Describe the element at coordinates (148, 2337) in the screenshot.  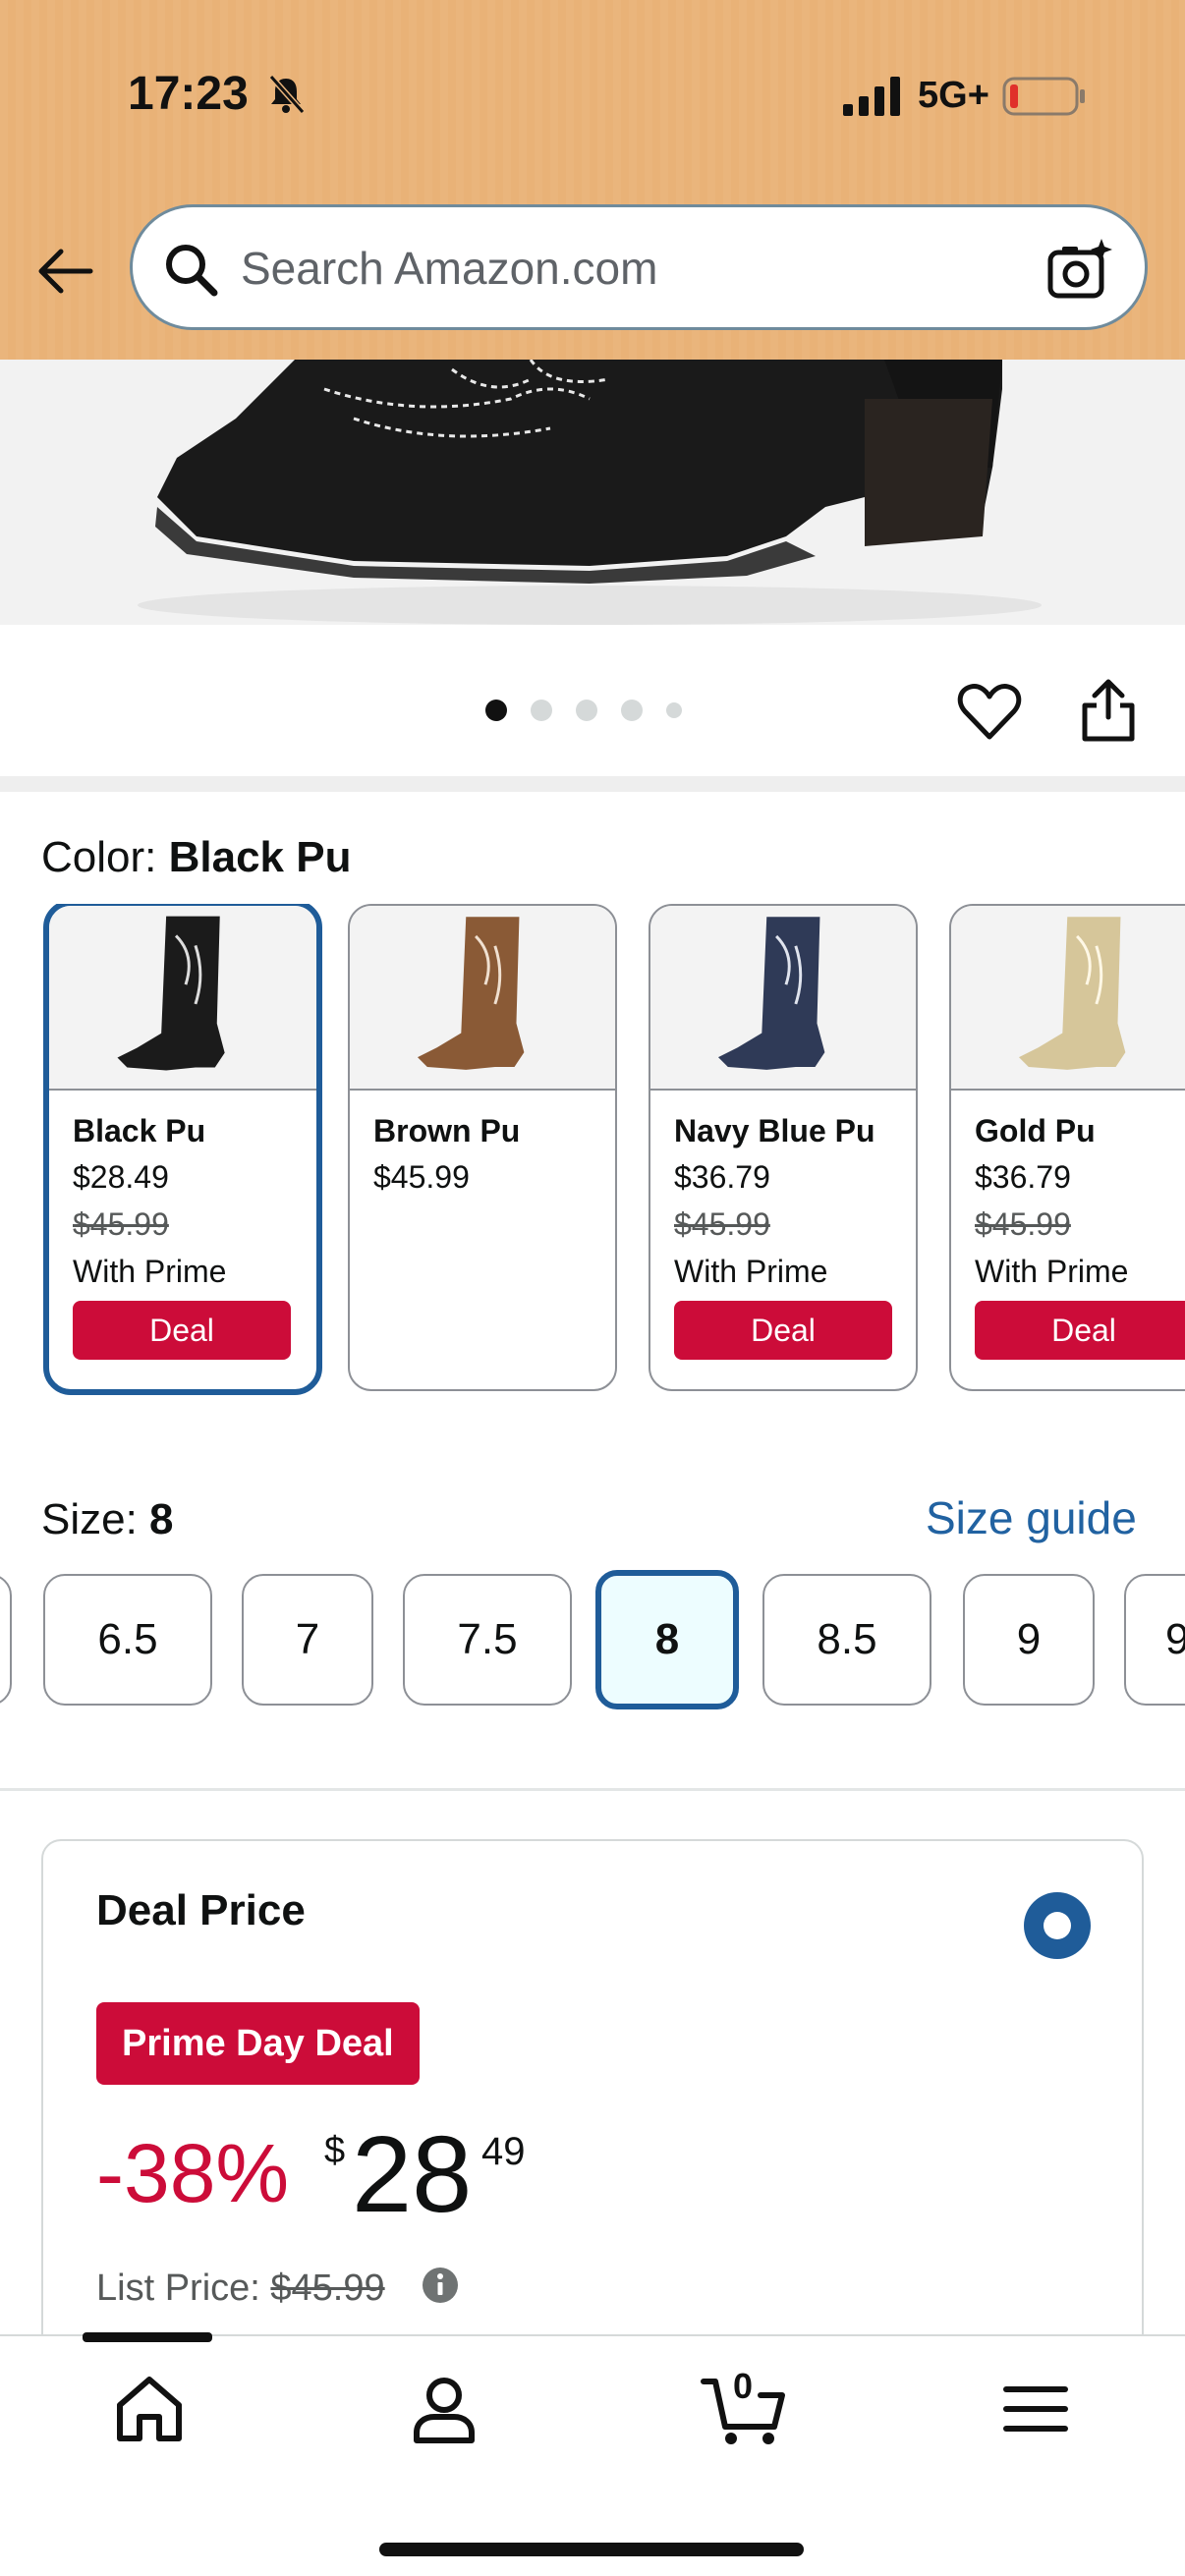
I see `nav-active-indicator` at that location.